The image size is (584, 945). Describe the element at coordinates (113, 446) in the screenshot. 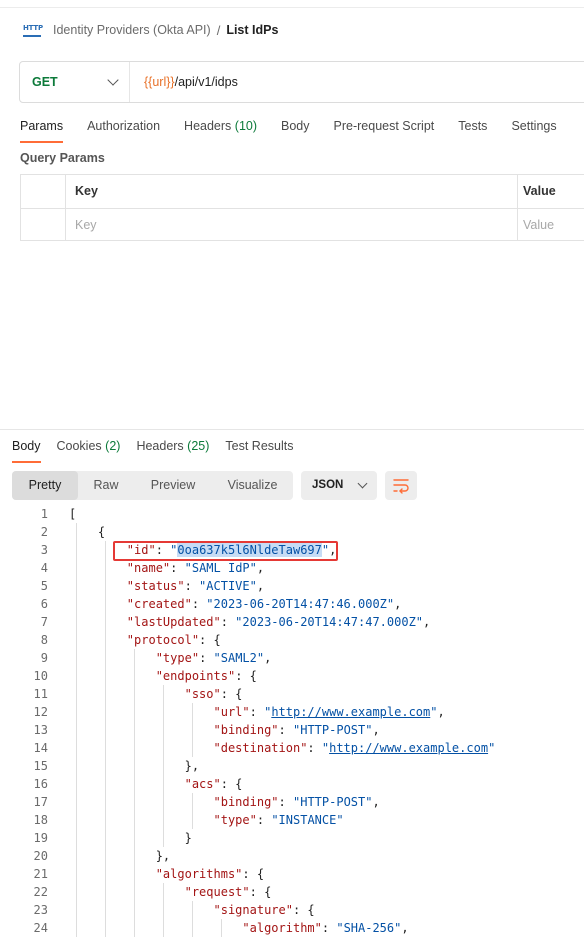

I see `cookies-count: (2)` at that location.